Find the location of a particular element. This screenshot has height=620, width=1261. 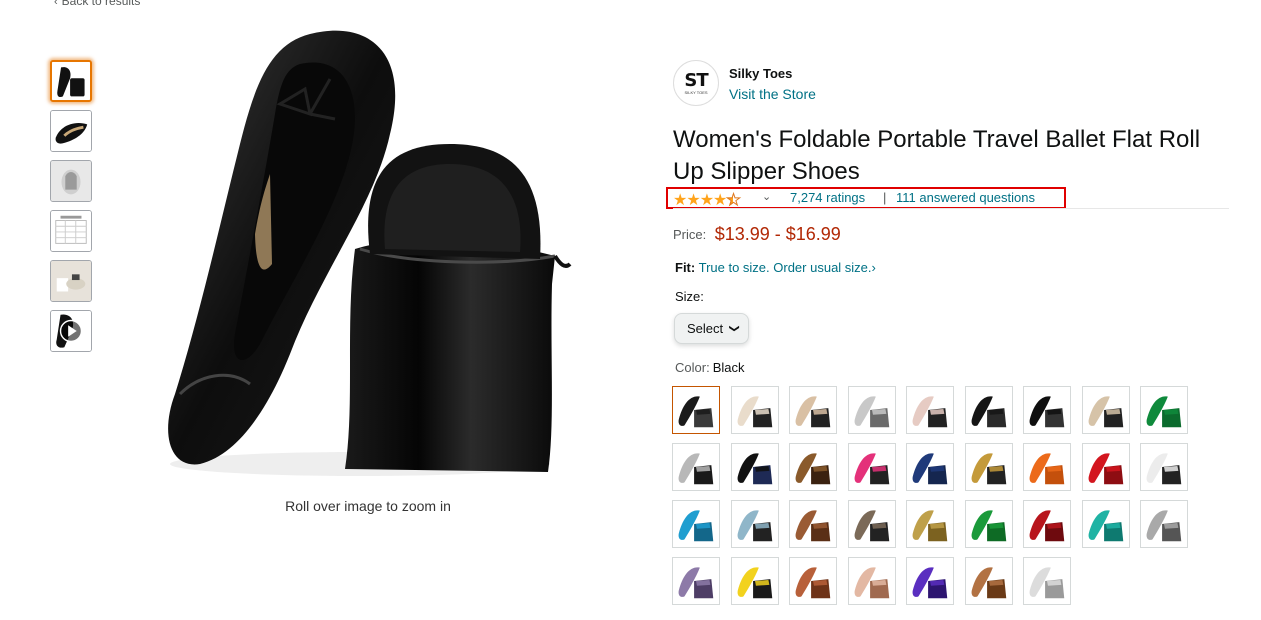

visit-store-link: Visit the Store is located at coordinates (772, 94).